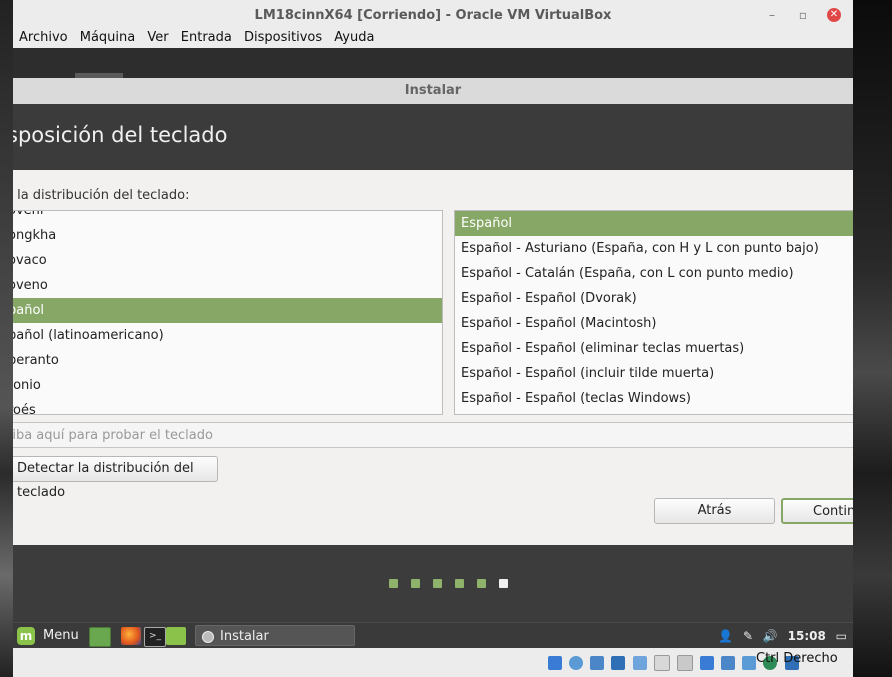 The width and height of the screenshot is (892, 677). Describe the element at coordinates (354, 38) in the screenshot. I see `menu-ayuda: Ayuda` at that location.